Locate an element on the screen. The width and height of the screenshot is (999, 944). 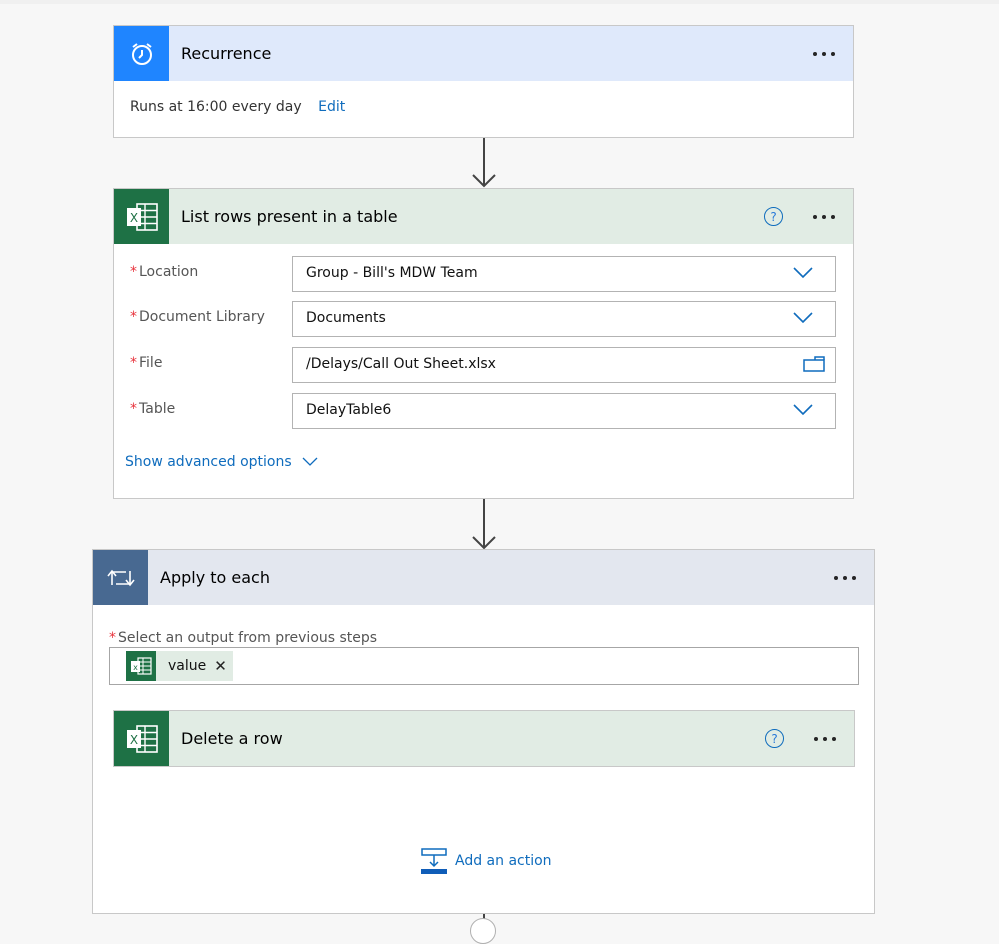
table-field-row: * Table DelayTable6 is located at coordinates (483, 411).